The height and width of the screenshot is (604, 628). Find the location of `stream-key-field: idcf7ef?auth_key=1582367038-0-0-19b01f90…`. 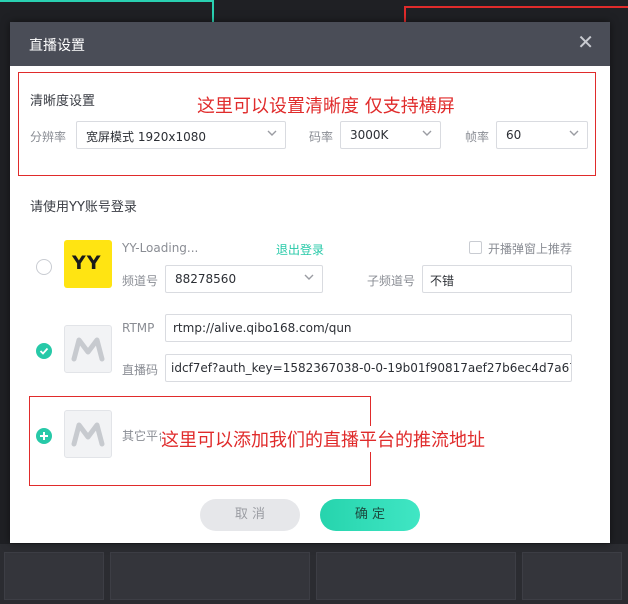

stream-key-field: idcf7ef?auth_key=1582367038-0-0-19b01f90… is located at coordinates (368, 368).